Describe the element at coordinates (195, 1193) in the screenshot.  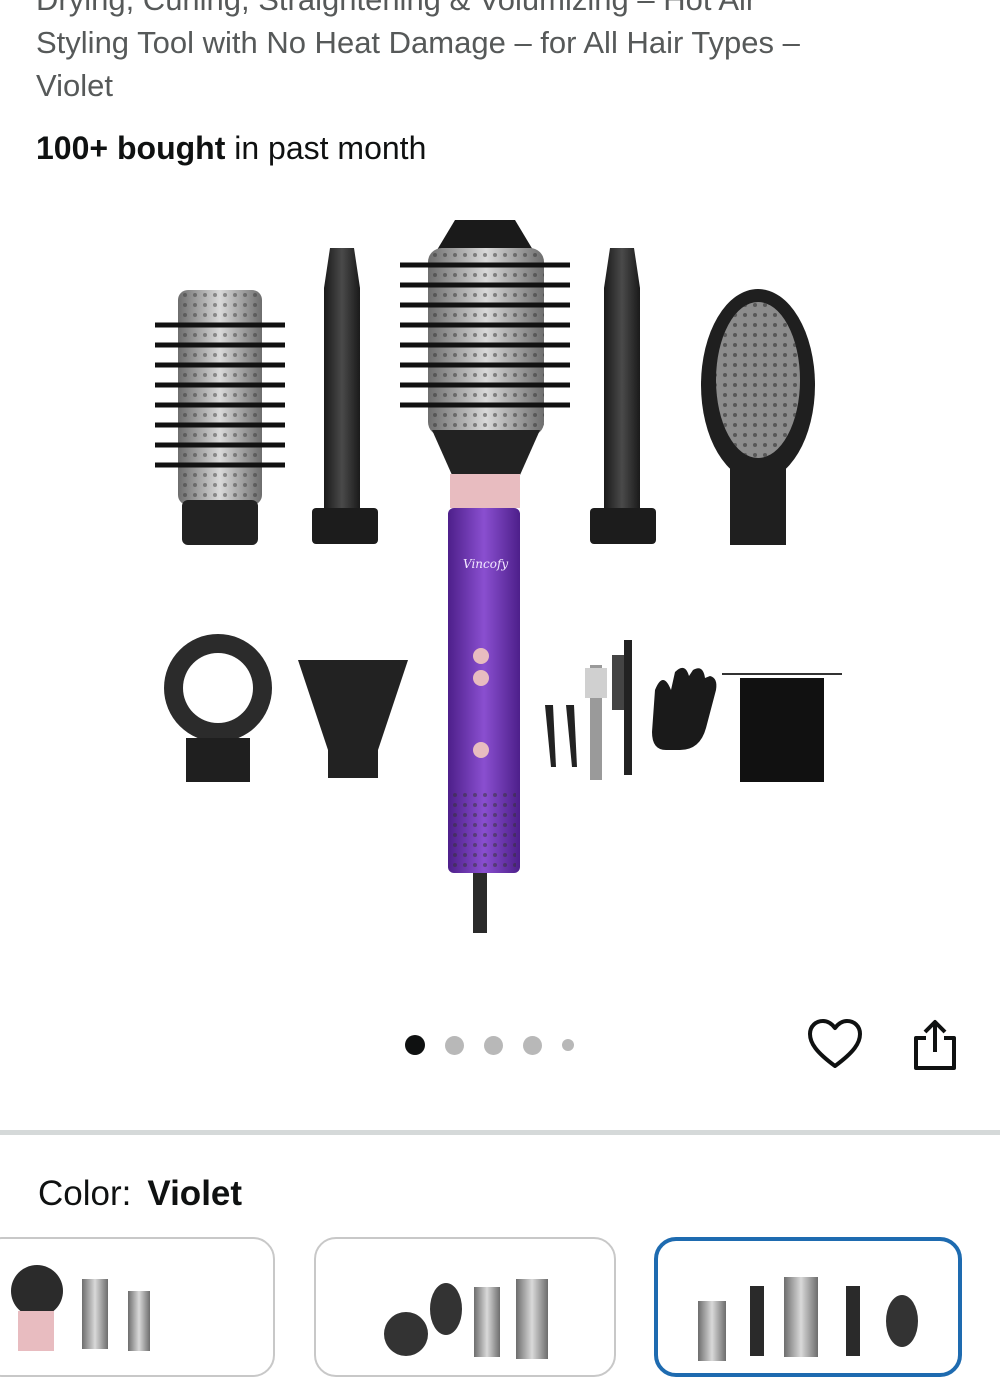
I see `color-value: Violet` at that location.